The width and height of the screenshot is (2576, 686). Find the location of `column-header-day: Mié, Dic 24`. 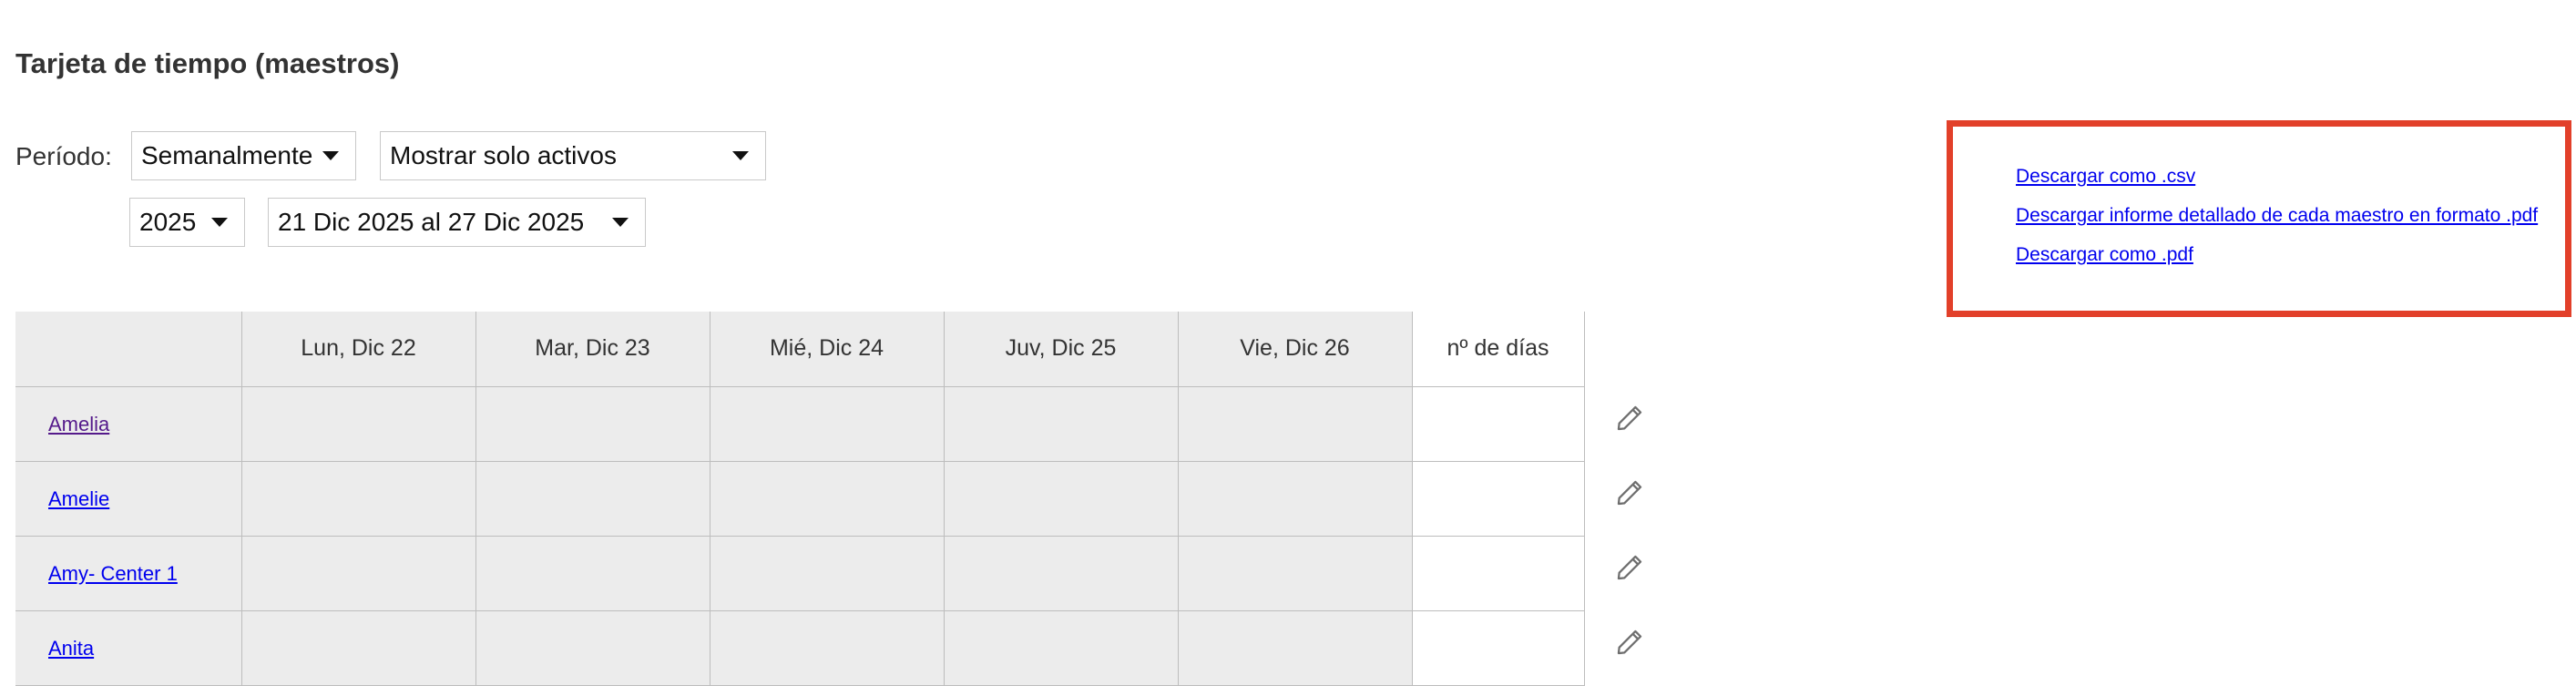

column-header-day: Mié, Dic 24 is located at coordinates (827, 349).